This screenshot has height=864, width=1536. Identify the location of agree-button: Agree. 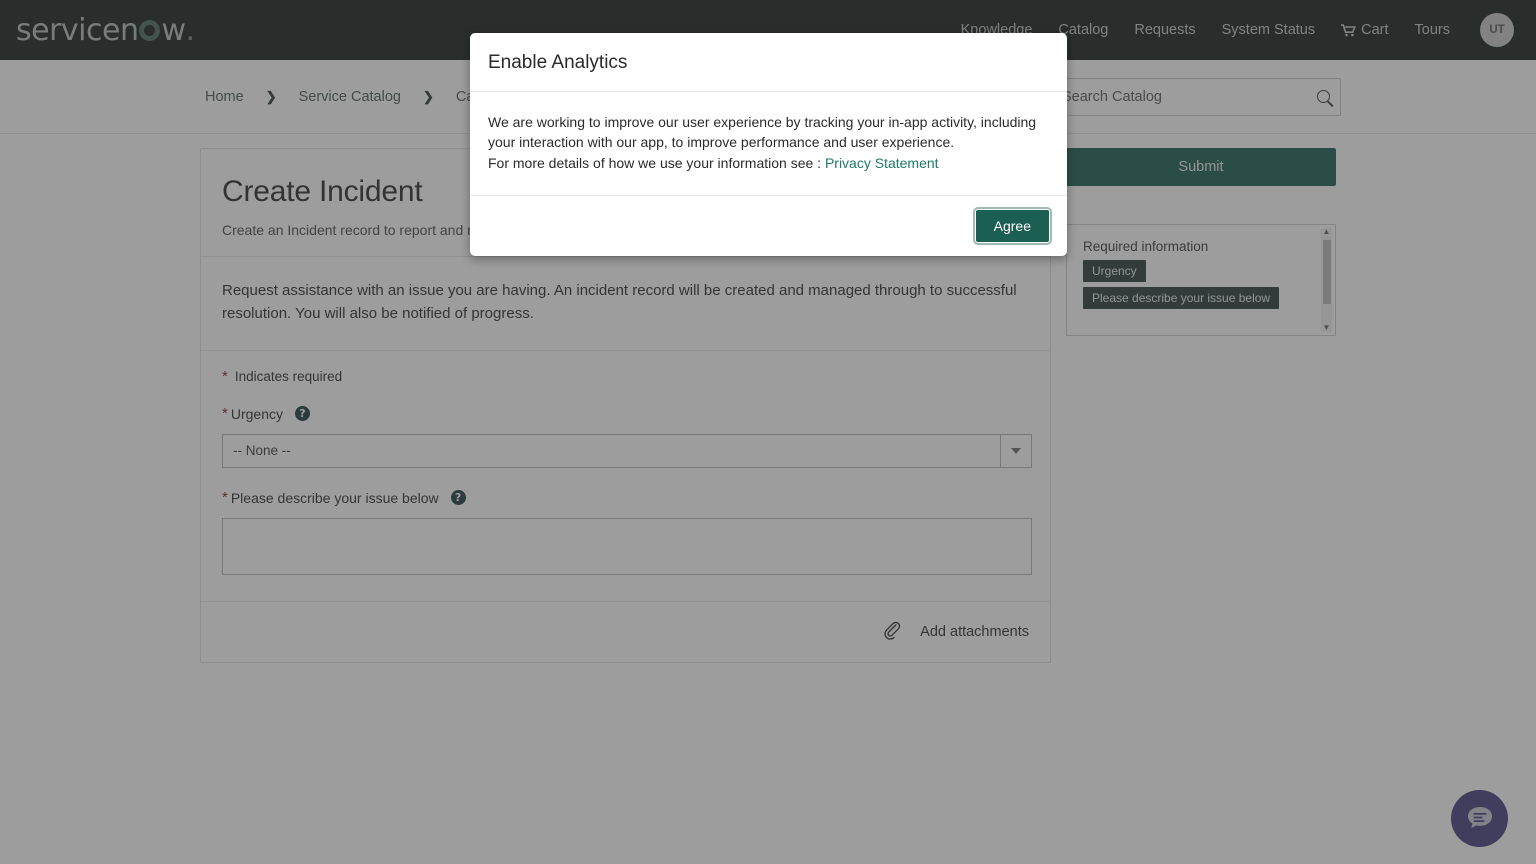
(1012, 225).